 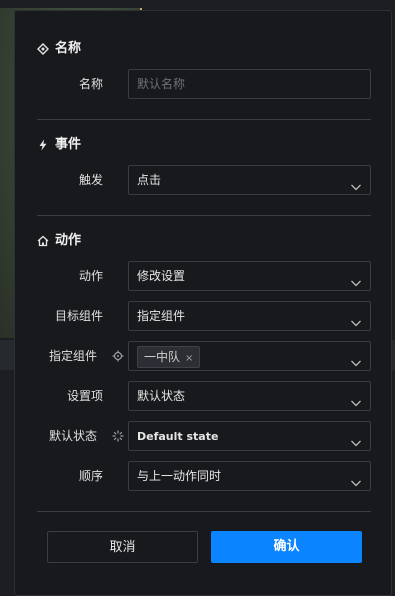 I want to click on order-select: 与上一动作同时, so click(x=249, y=476).